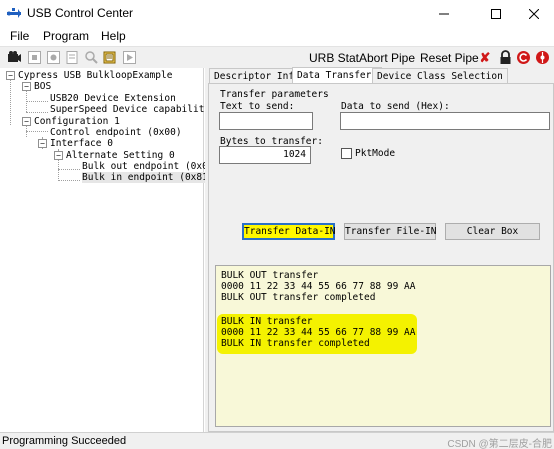 The height and width of the screenshot is (449, 554). Describe the element at coordinates (42, 86) in the screenshot. I see `tree-node-bos: BOS` at that location.